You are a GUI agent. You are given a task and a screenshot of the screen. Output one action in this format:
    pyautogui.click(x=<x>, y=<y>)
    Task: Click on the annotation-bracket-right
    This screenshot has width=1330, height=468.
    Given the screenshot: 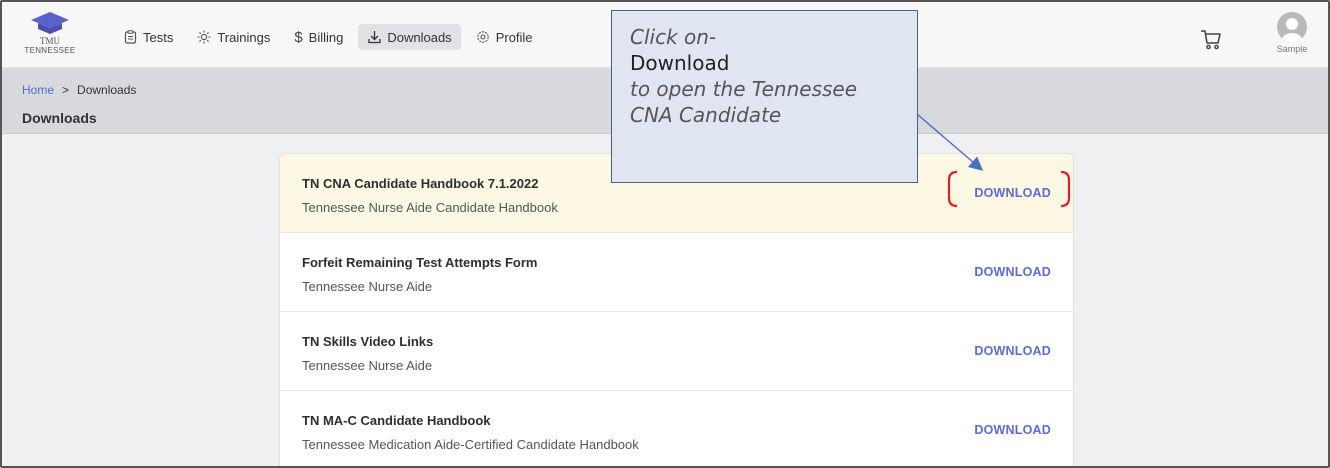 What is the action you would take?
    pyautogui.click(x=1065, y=189)
    